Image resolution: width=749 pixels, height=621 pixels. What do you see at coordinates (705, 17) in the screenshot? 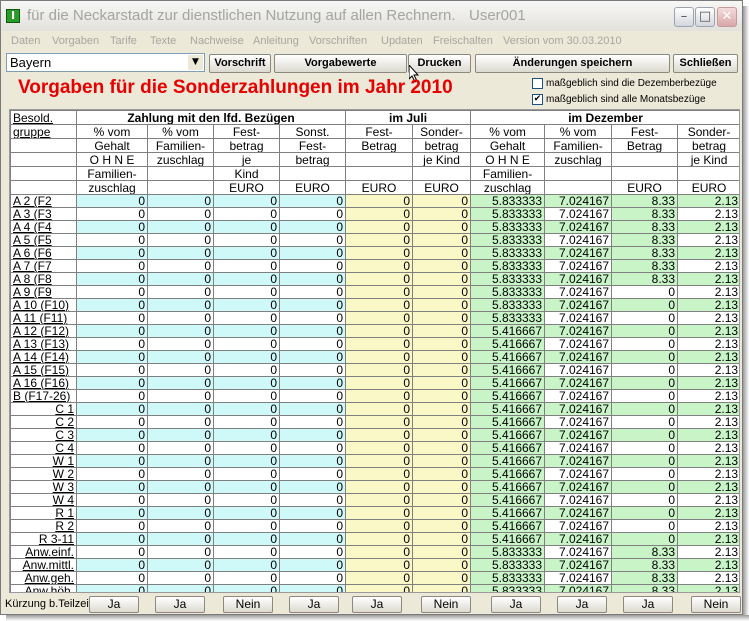
I see `maximize-button: □` at bounding box center [705, 17].